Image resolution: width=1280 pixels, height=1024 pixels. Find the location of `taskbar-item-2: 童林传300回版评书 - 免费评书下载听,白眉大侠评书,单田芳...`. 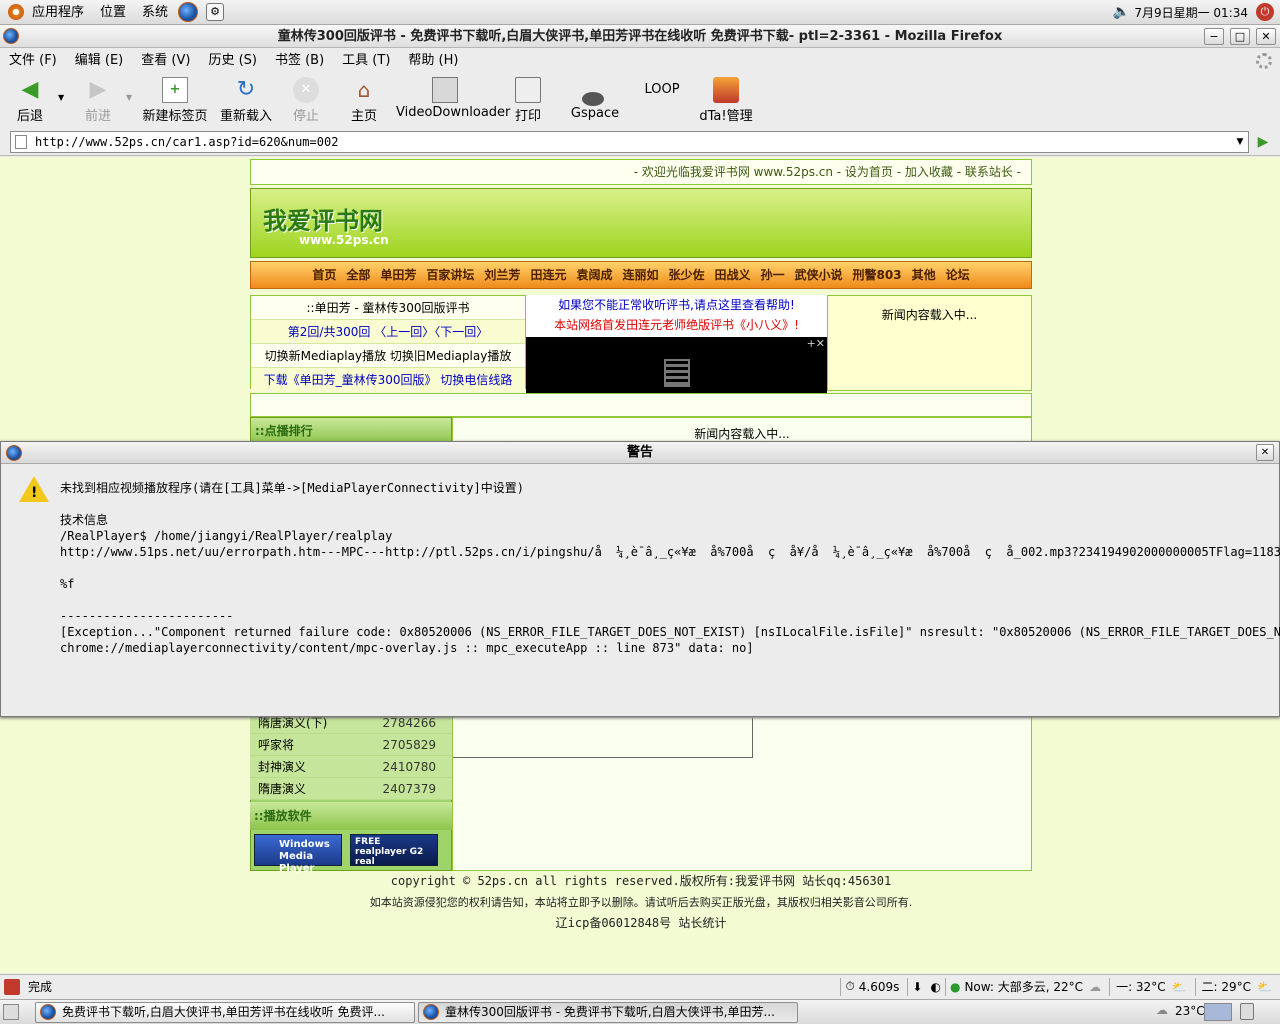

taskbar-item-2: 童林传300回版评书 - 免费评书下载听,白眉大侠评书,单田芳... is located at coordinates (608, 1012).